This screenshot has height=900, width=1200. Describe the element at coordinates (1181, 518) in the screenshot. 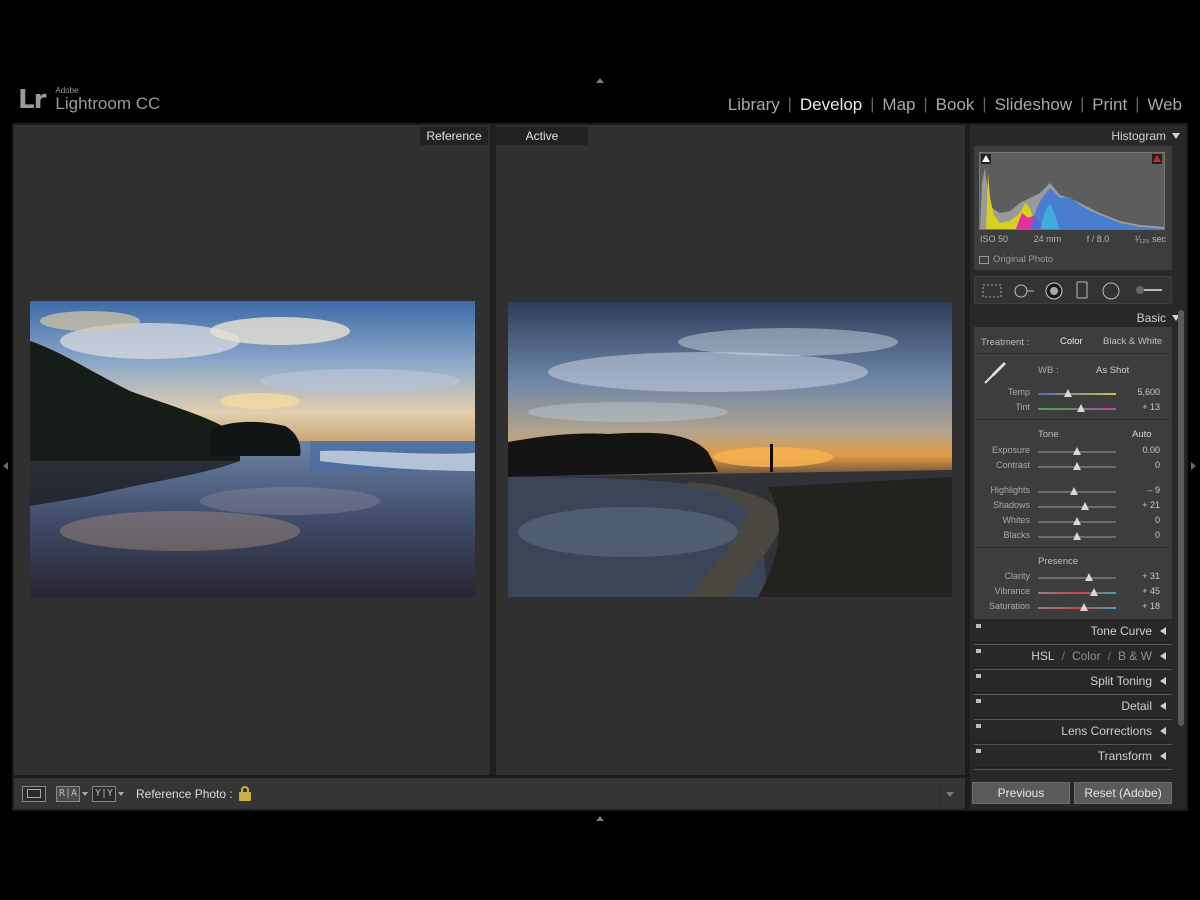

I see `right-panel-scrollbar` at that location.